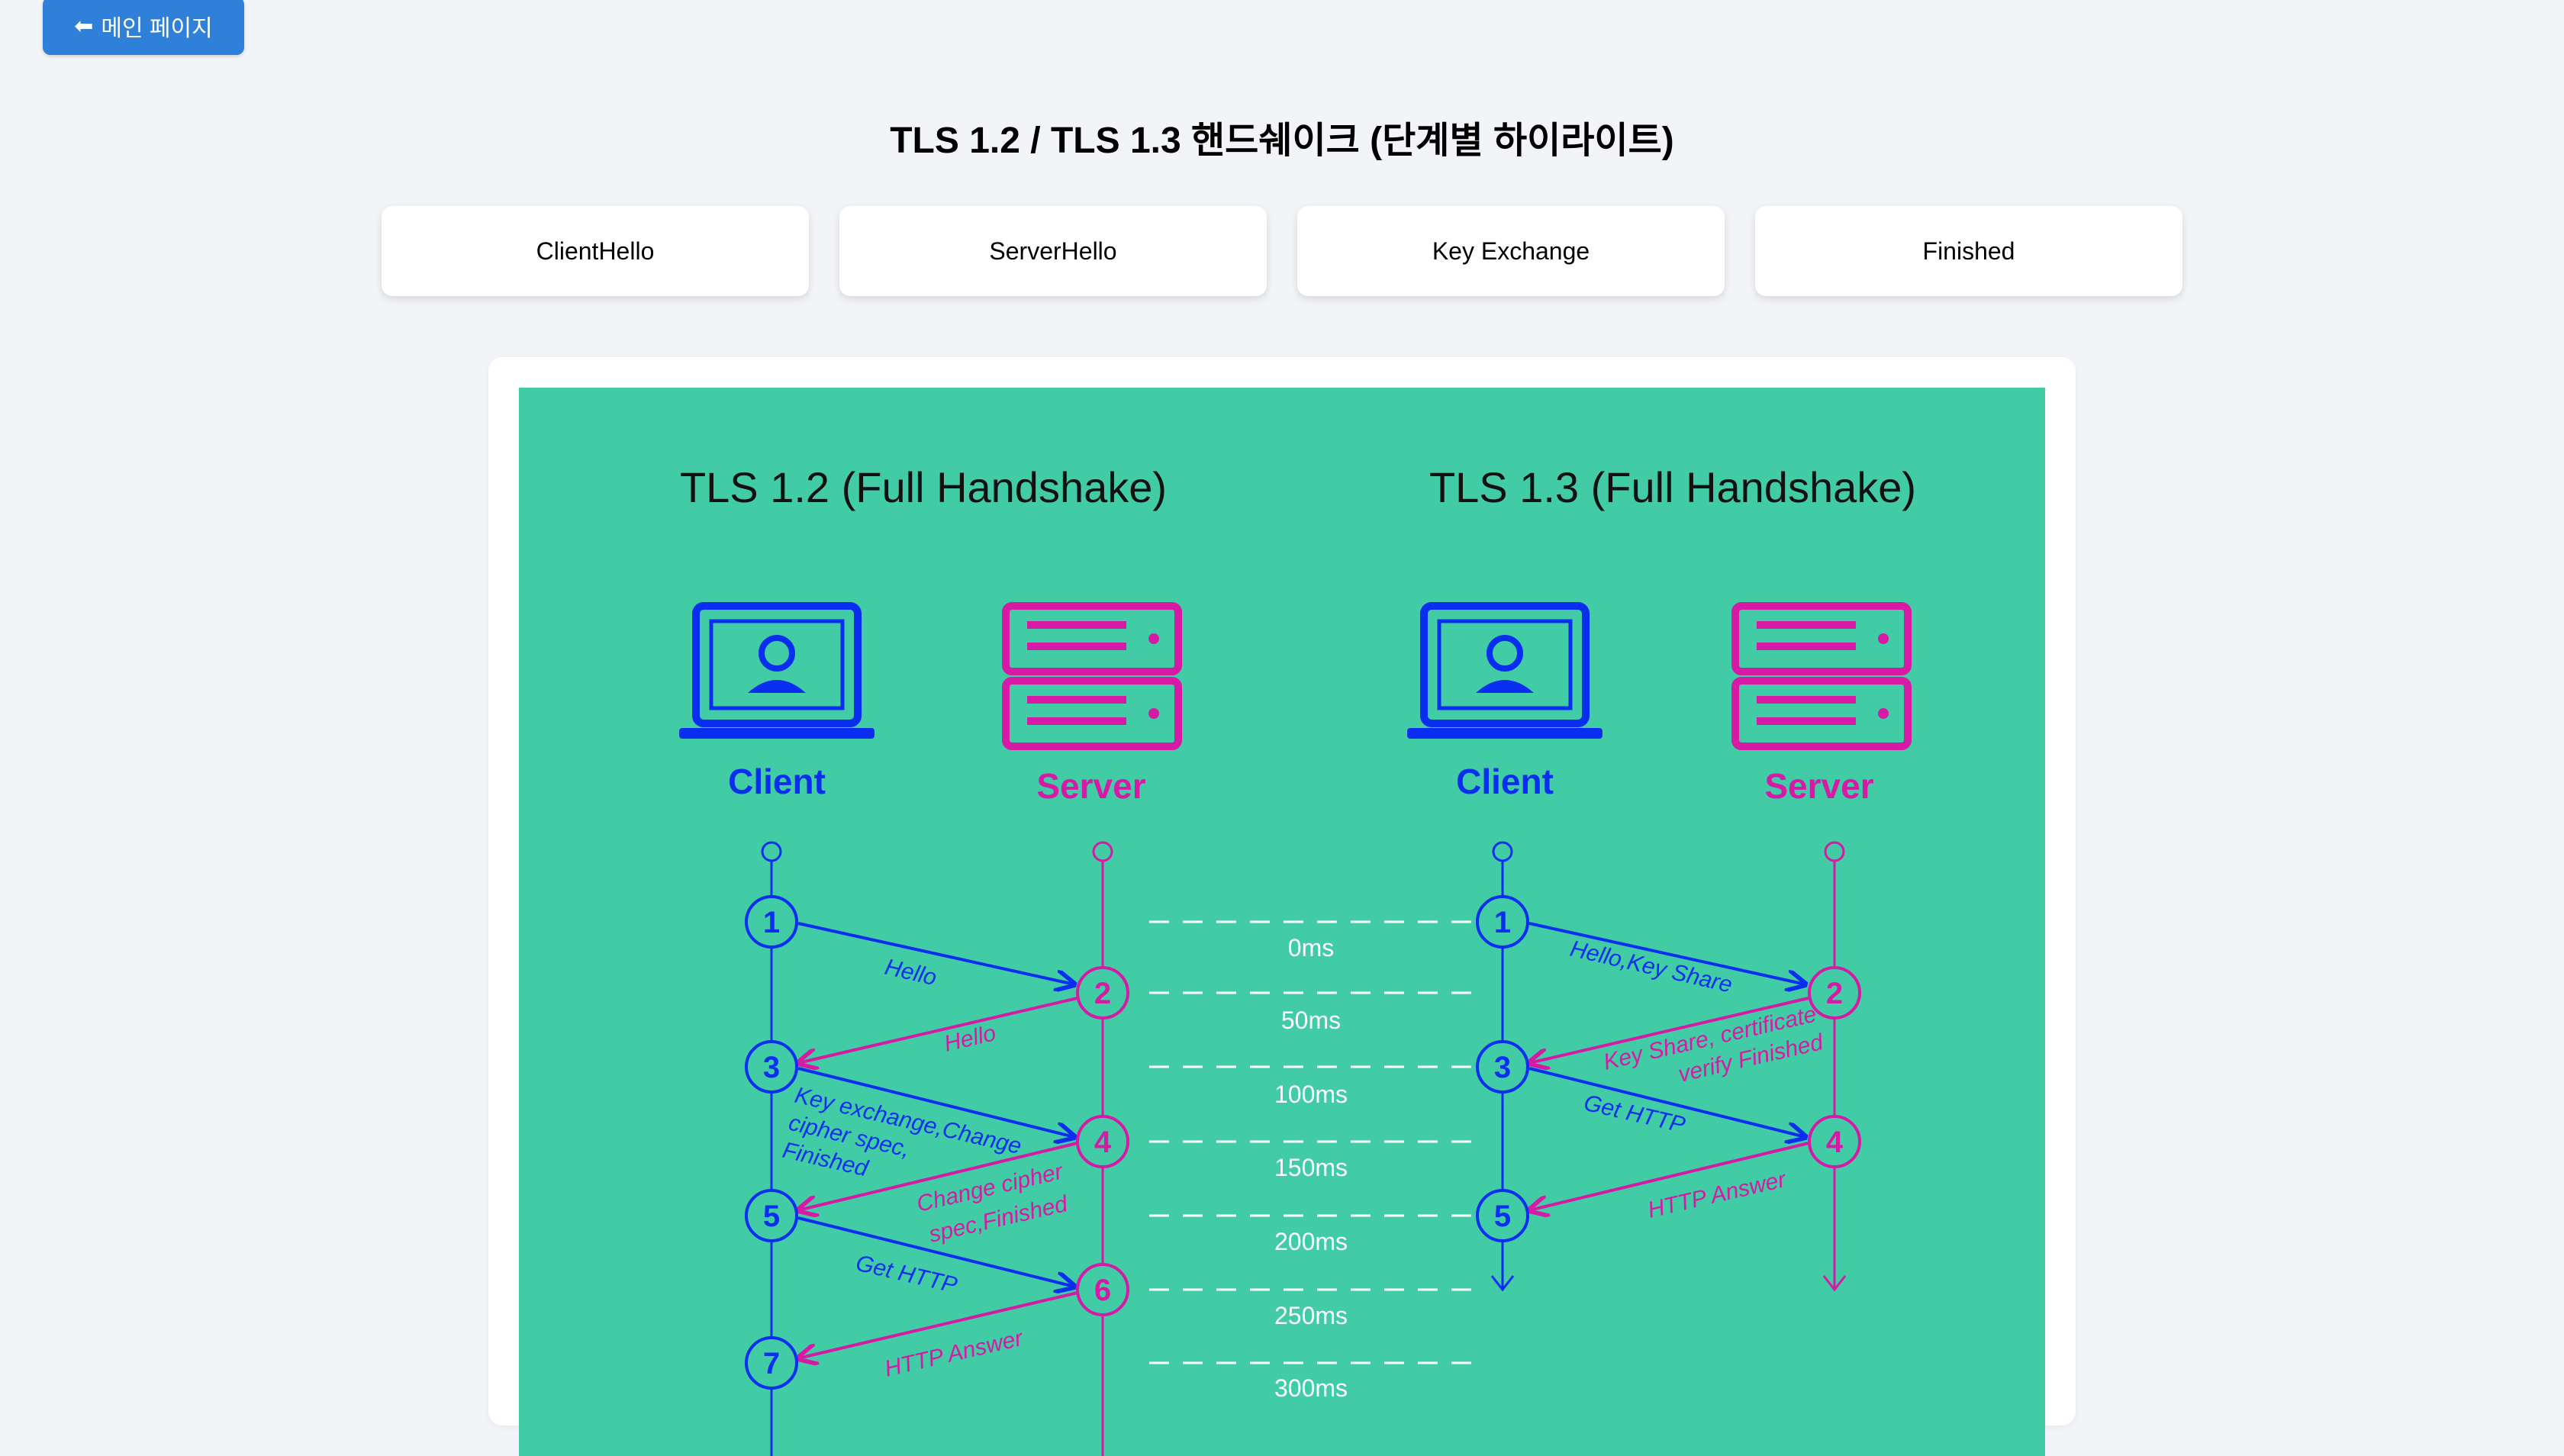 The height and width of the screenshot is (1456, 2564). I want to click on timeline-label: 300ms, so click(1311, 1388).